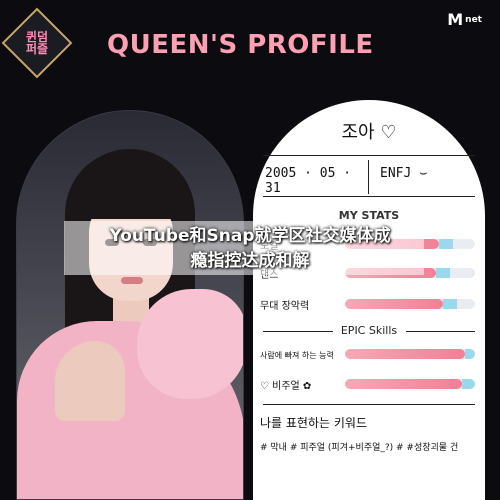  What do you see at coordinates (473, 19) in the screenshot?
I see `broadcaster-logo-net: net` at bounding box center [473, 19].